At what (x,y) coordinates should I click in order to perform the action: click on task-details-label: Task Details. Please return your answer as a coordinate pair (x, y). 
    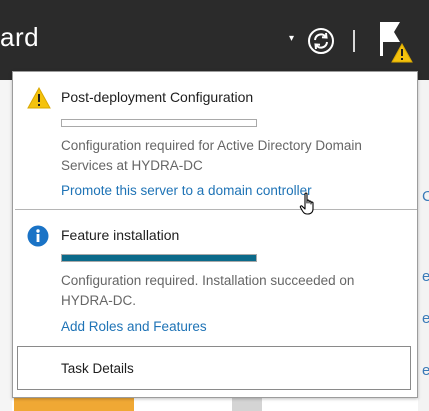
    Looking at the image, I should click on (97, 368).